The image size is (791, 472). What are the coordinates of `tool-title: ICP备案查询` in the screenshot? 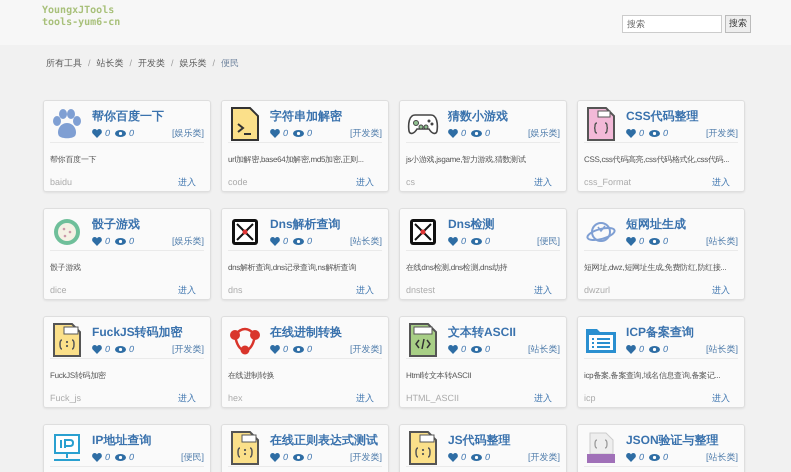 It's located at (682, 332).